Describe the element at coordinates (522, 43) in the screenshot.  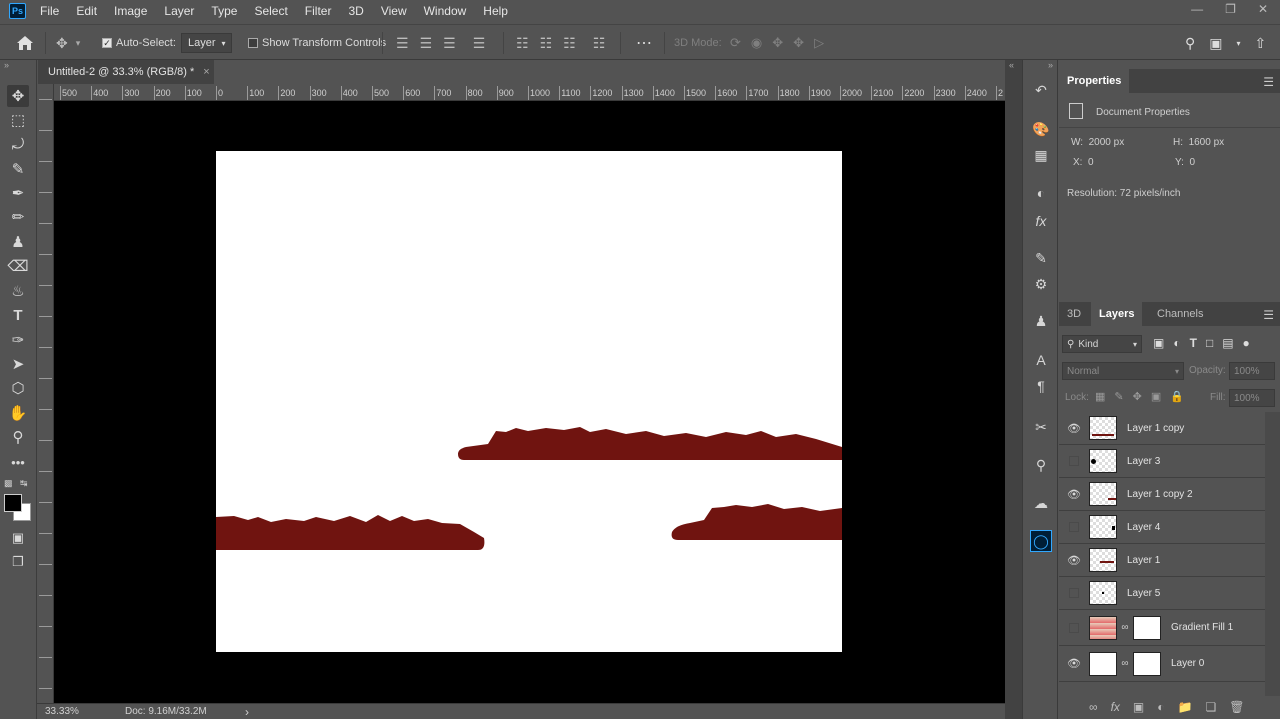
I see `align-top-icon: ☷` at that location.